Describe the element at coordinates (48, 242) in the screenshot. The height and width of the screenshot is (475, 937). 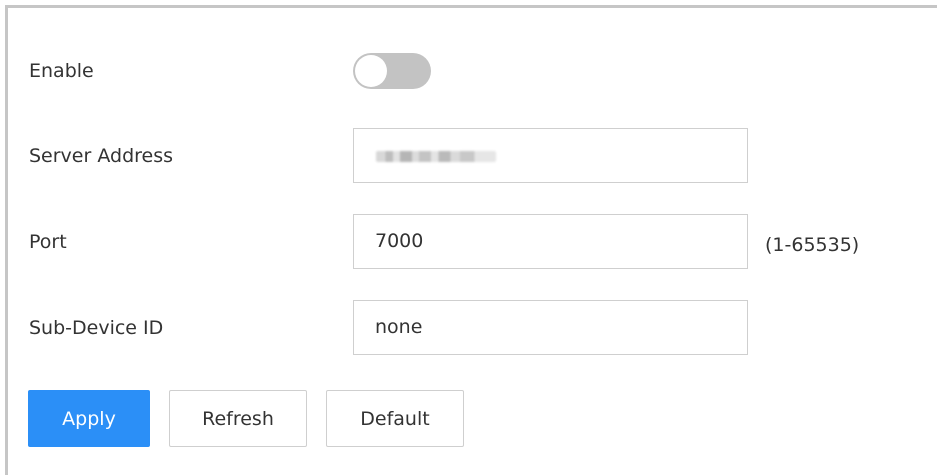
I see `port-label: Port` at that location.